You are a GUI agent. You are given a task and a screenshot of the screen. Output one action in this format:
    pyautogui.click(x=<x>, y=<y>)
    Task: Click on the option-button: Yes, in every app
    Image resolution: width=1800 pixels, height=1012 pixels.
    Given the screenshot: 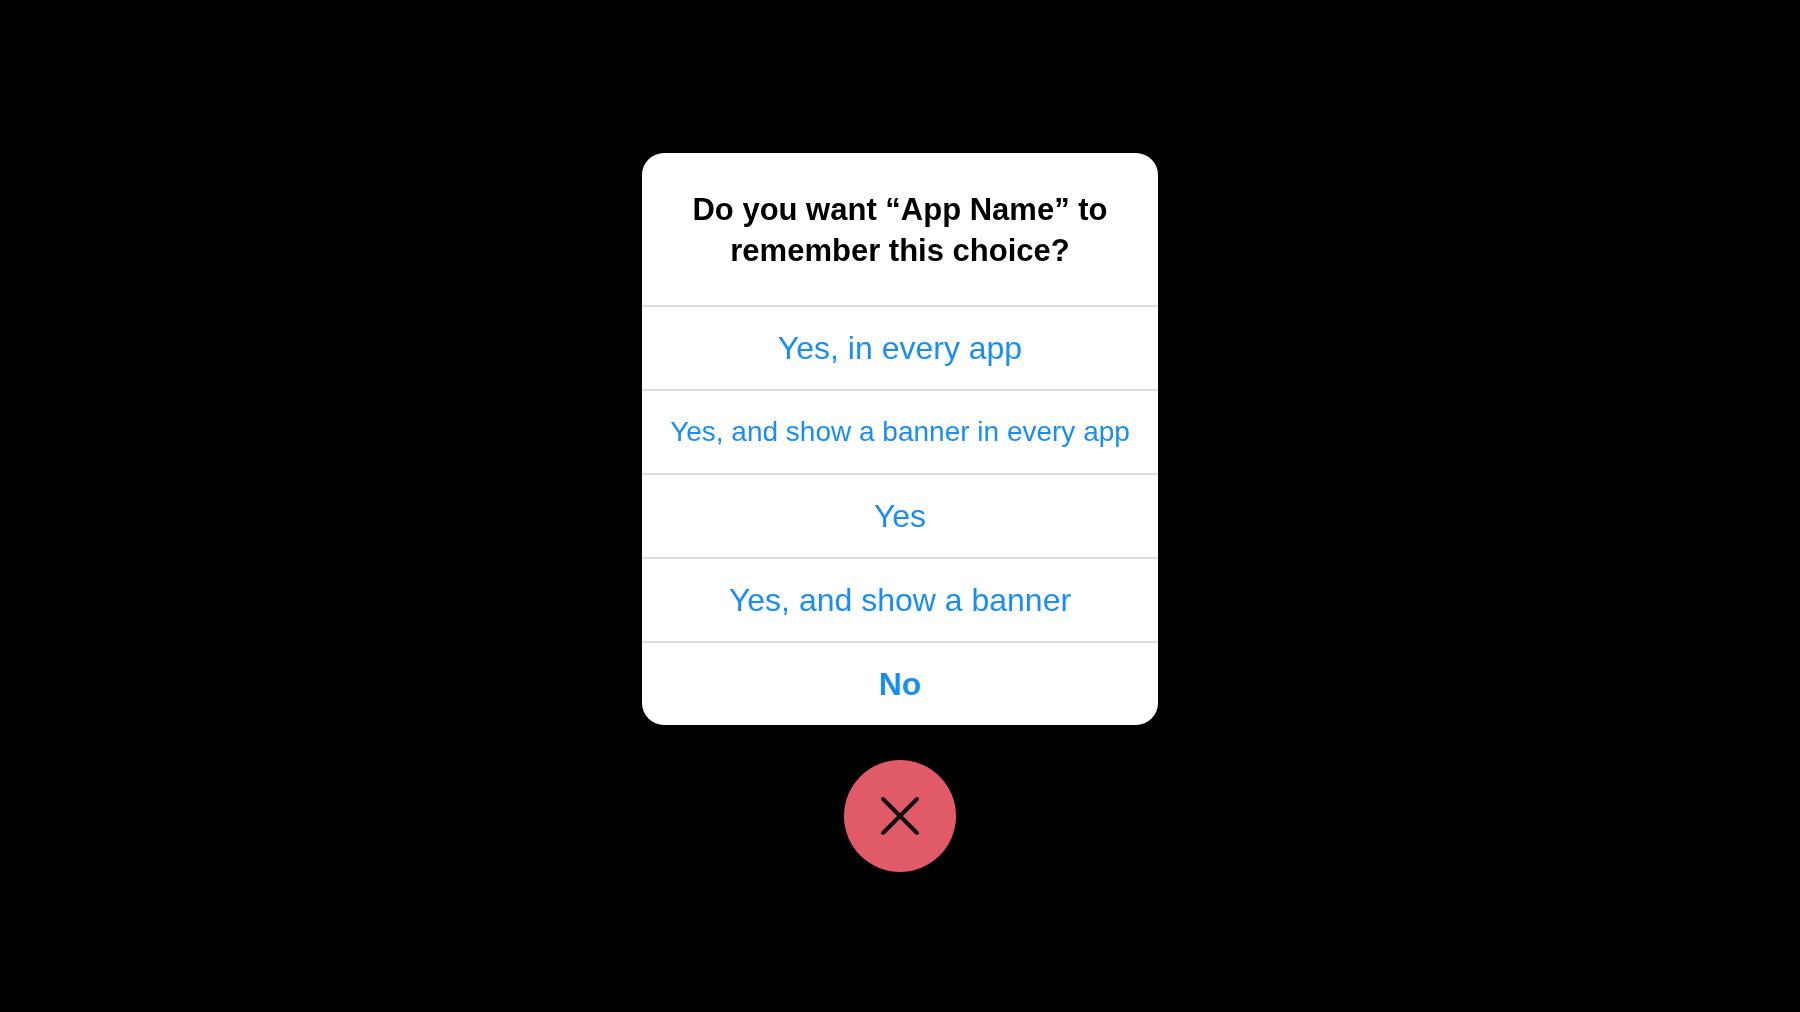 What is the action you would take?
    pyautogui.click(x=900, y=347)
    